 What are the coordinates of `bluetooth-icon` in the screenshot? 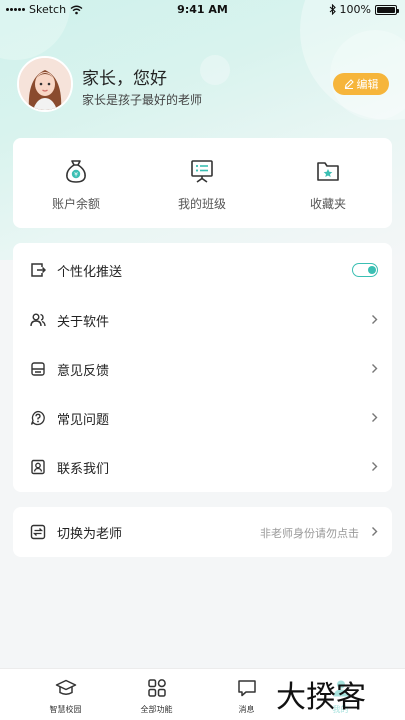 It's located at (332, 9).